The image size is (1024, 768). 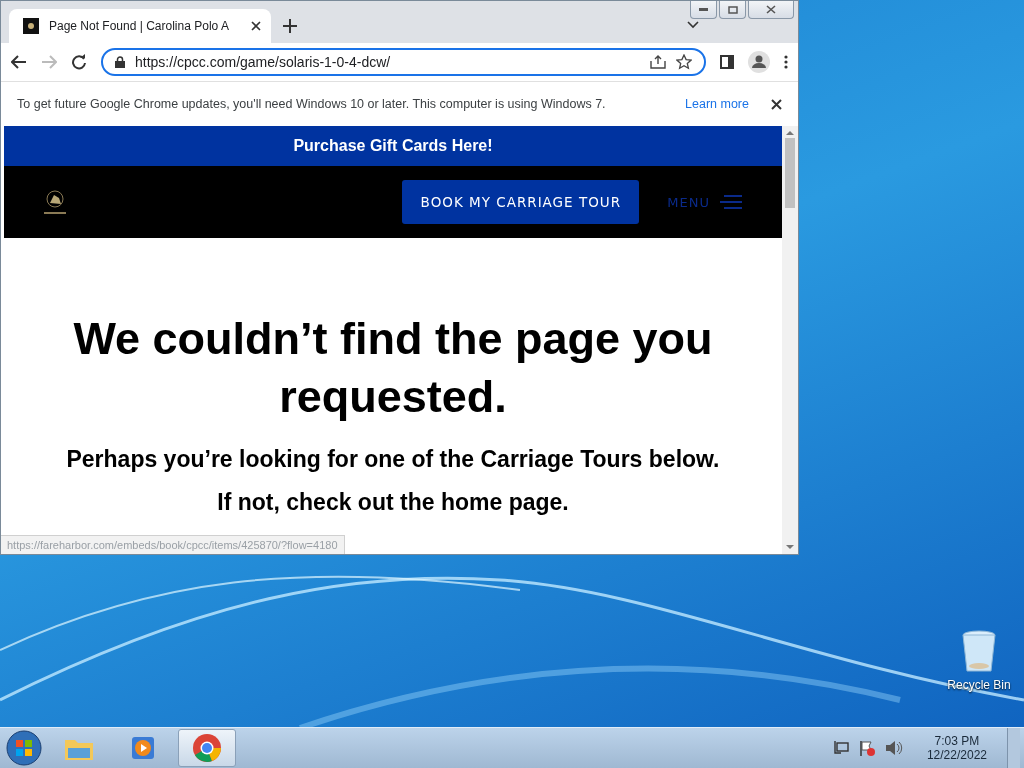 I want to click on new-tab-icon, so click(x=290, y=26).